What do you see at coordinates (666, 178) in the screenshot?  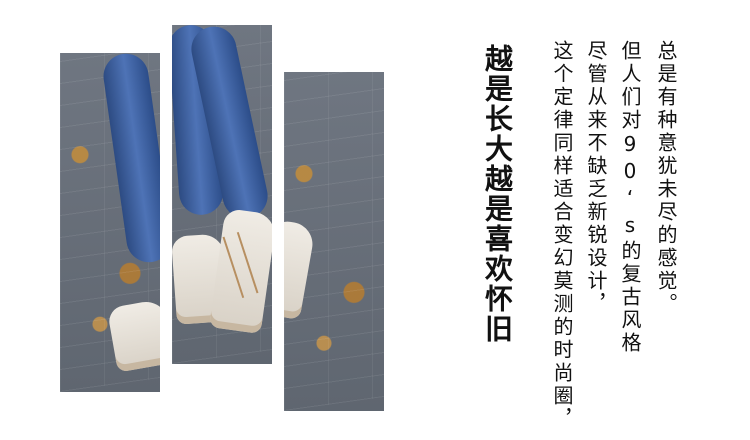 I see `paragraph-line-4: 总是有种意犹未尽的感觉。` at bounding box center [666, 178].